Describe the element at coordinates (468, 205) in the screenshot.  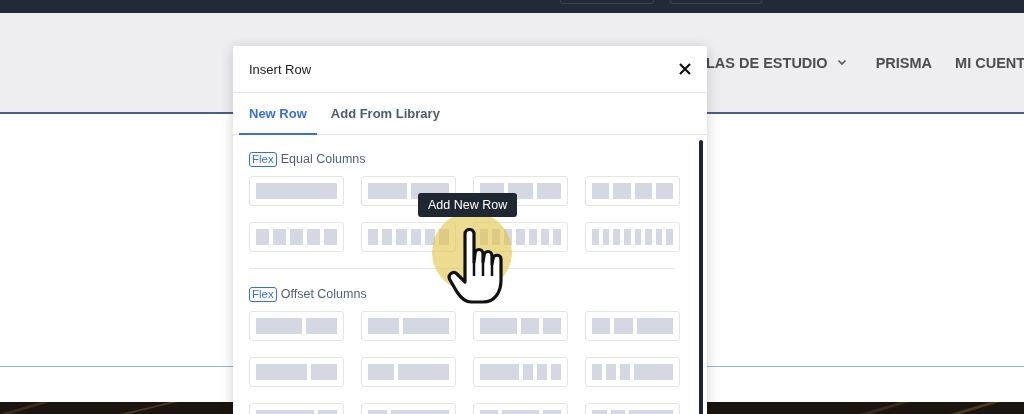
I see `tooltip: Add New Row` at that location.